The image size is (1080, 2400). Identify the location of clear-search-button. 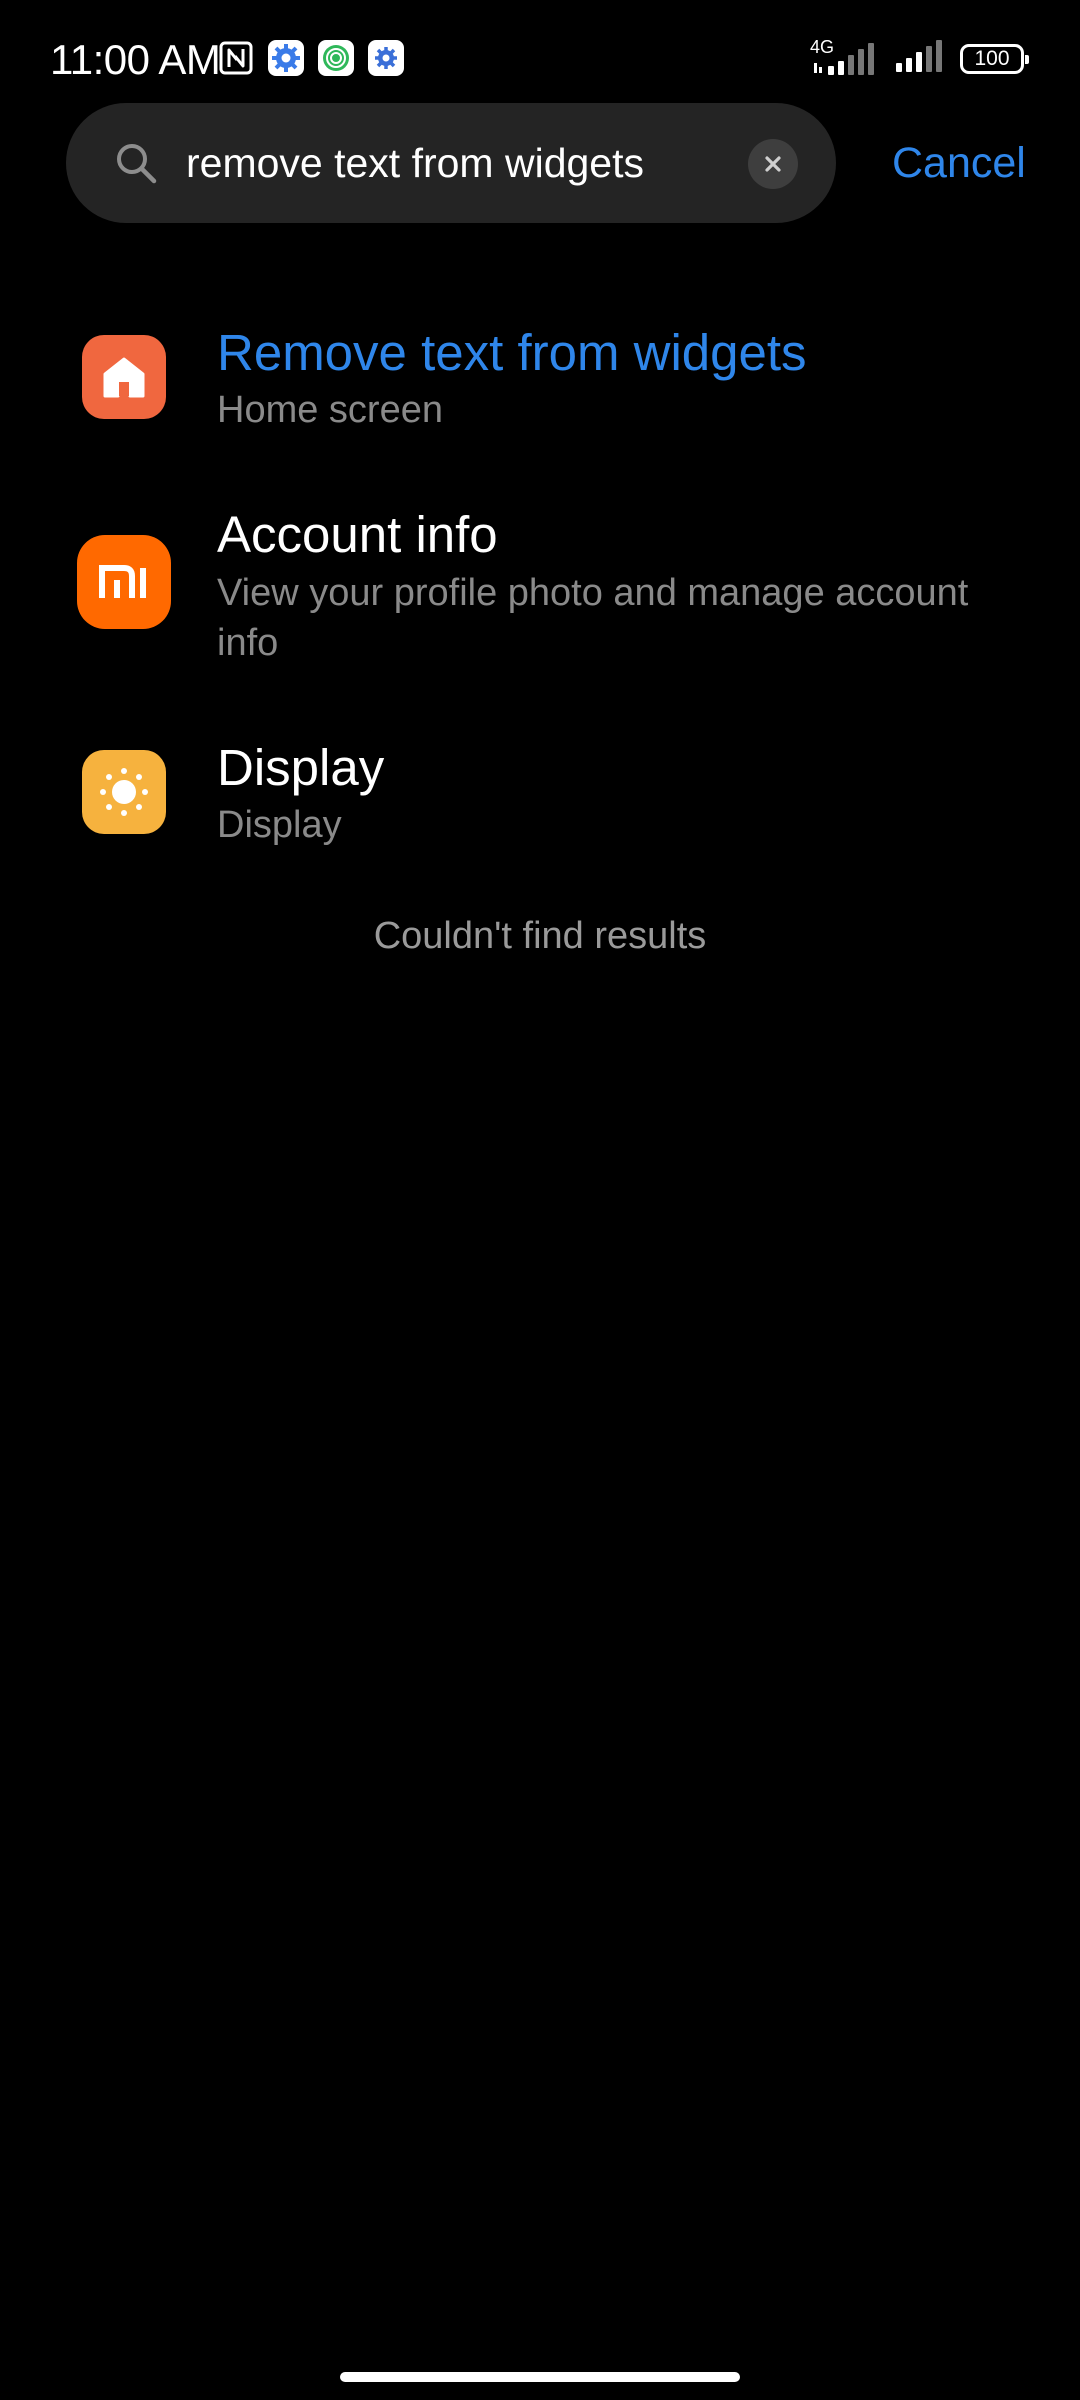
(773, 164).